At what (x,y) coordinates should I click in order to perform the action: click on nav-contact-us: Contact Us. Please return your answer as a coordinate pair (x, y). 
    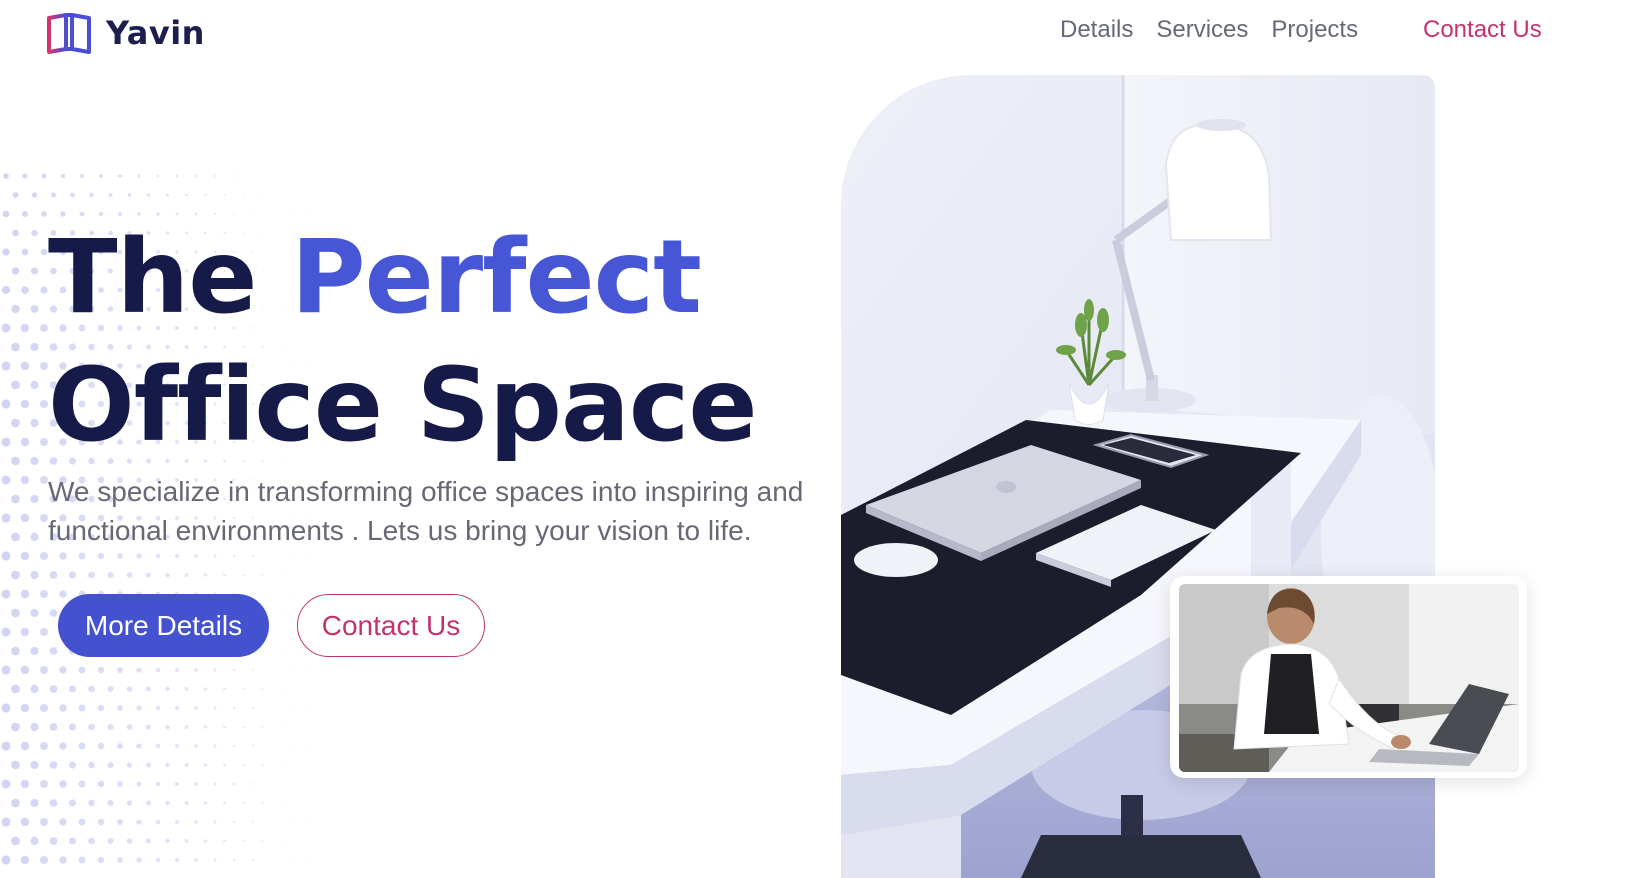
    Looking at the image, I should click on (1482, 30).